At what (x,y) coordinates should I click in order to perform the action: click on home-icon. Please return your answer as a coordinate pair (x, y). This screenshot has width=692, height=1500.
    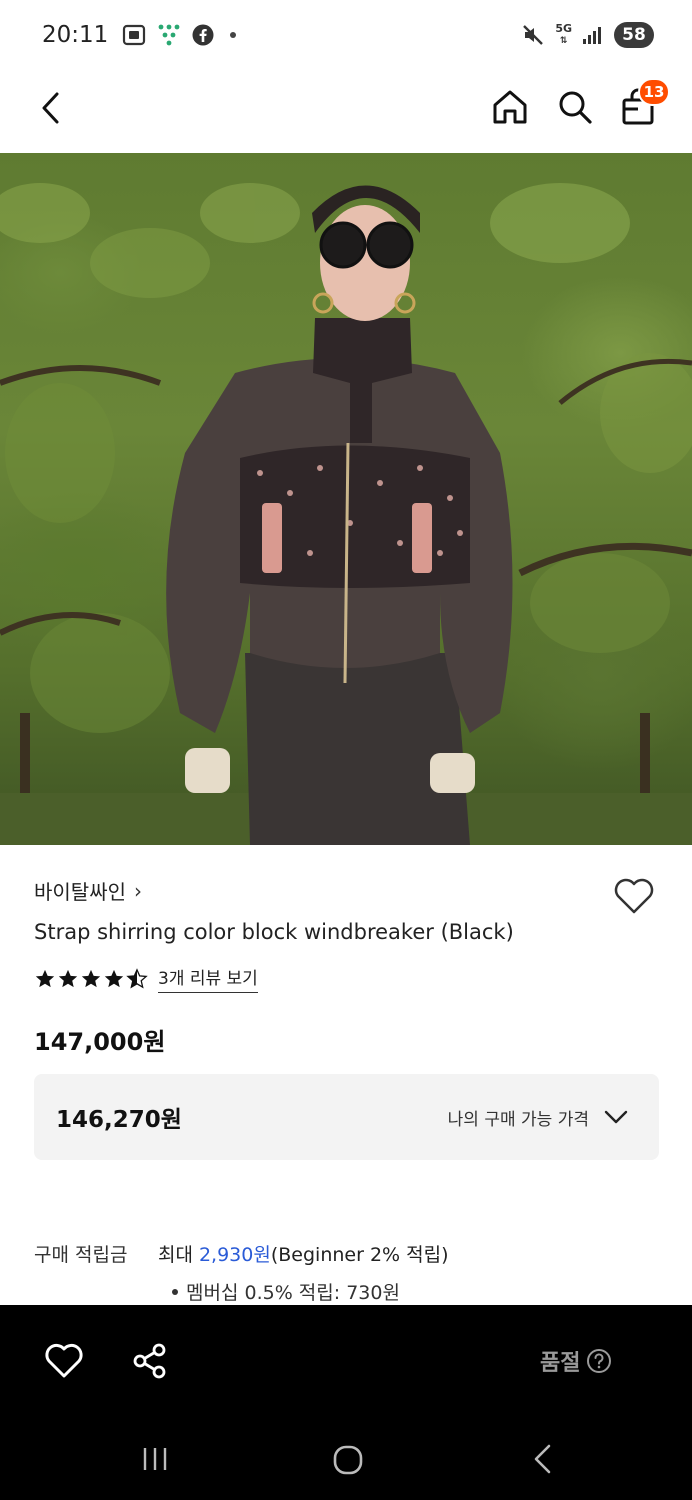
    Looking at the image, I should click on (510, 107).